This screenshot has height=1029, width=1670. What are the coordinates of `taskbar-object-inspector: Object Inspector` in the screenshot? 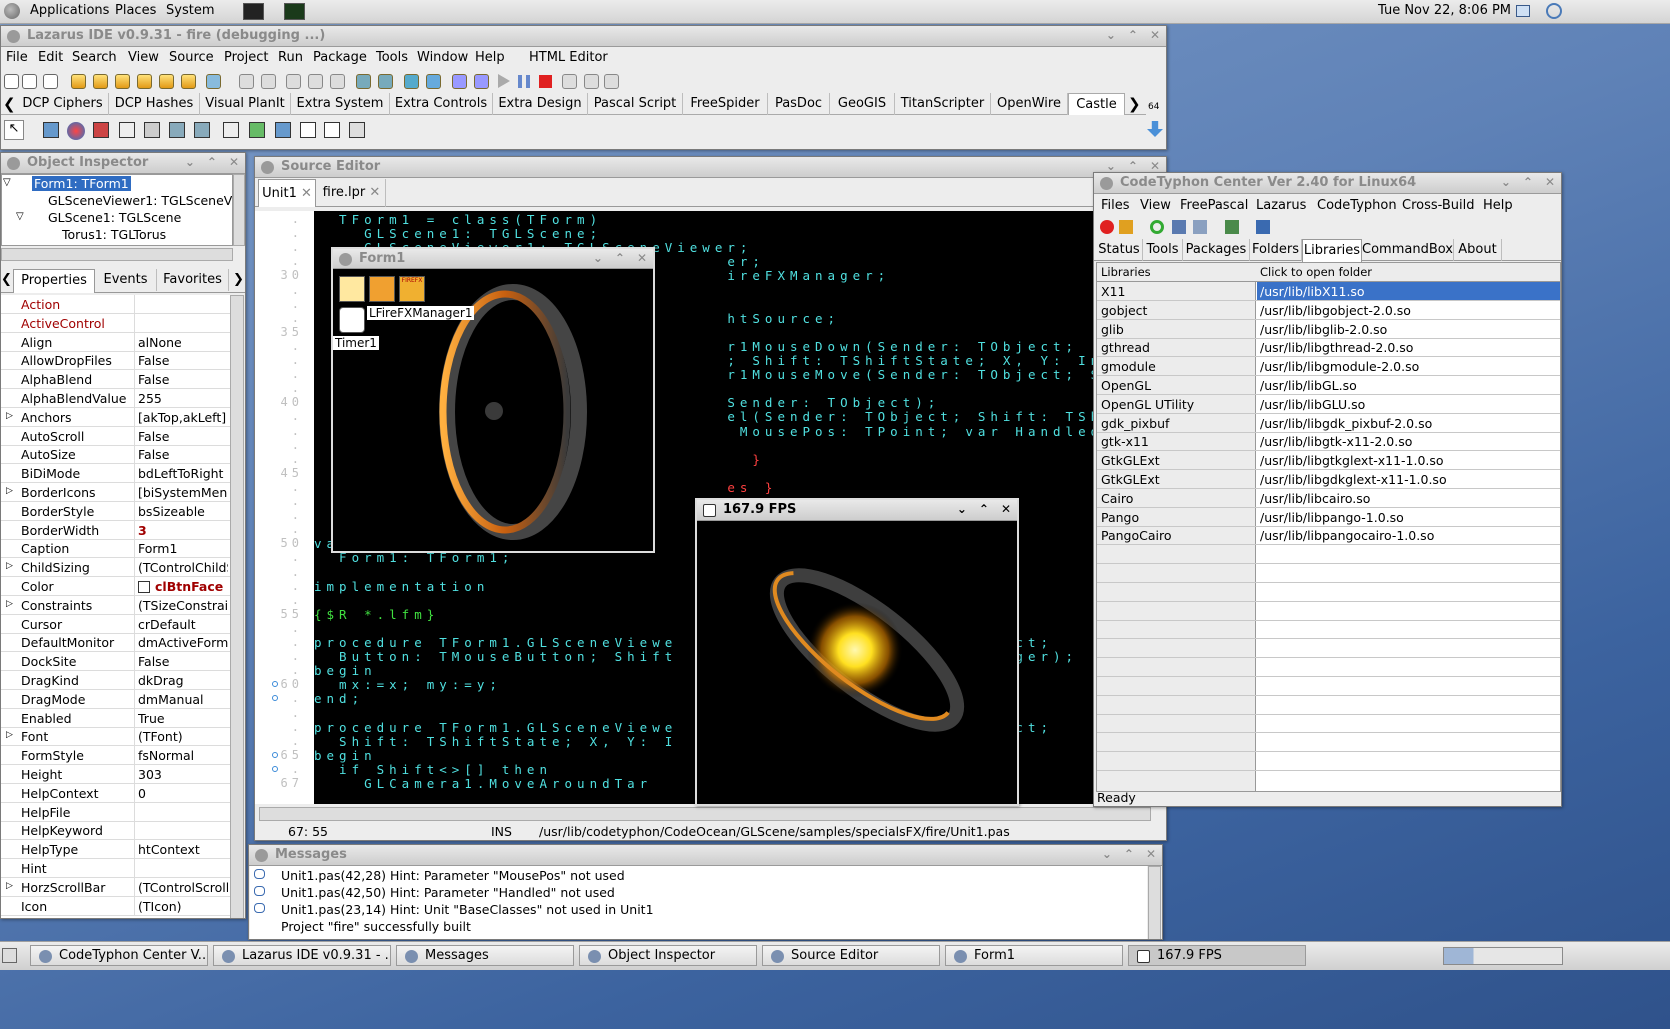 It's located at (668, 955).